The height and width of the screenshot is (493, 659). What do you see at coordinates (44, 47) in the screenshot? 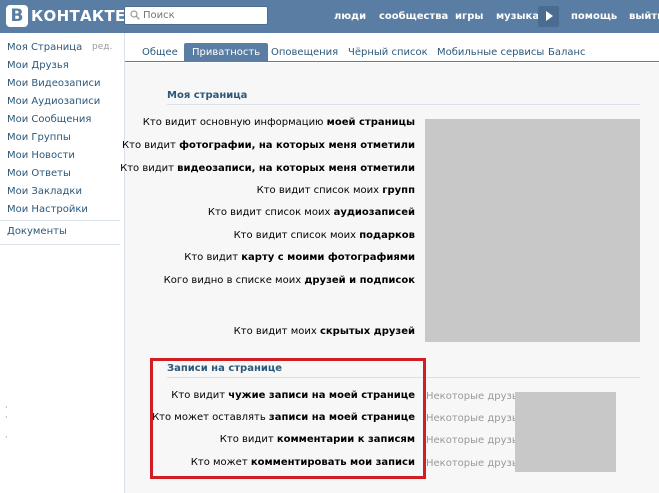
I see `sidebar-item-my-page: Моя Страница` at bounding box center [44, 47].